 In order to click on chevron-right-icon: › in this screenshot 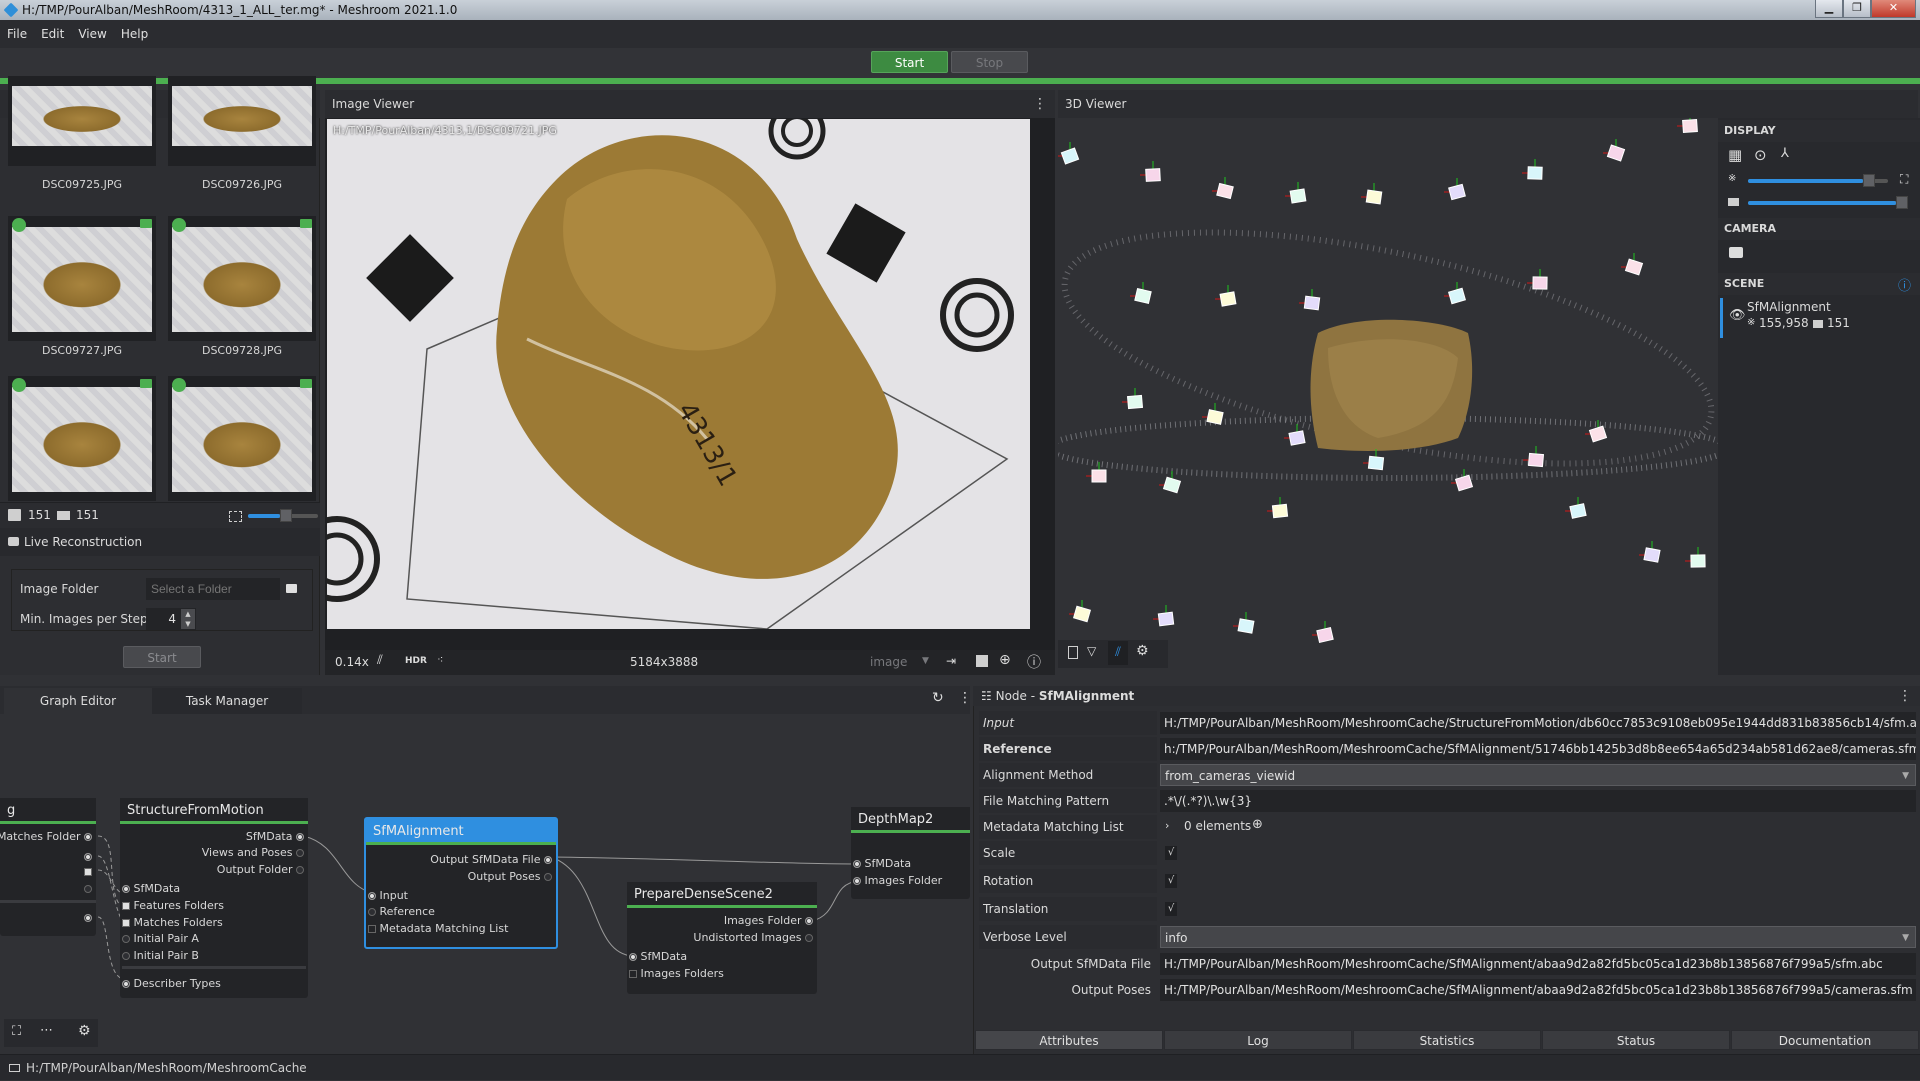, I will do `click(1167, 825)`.